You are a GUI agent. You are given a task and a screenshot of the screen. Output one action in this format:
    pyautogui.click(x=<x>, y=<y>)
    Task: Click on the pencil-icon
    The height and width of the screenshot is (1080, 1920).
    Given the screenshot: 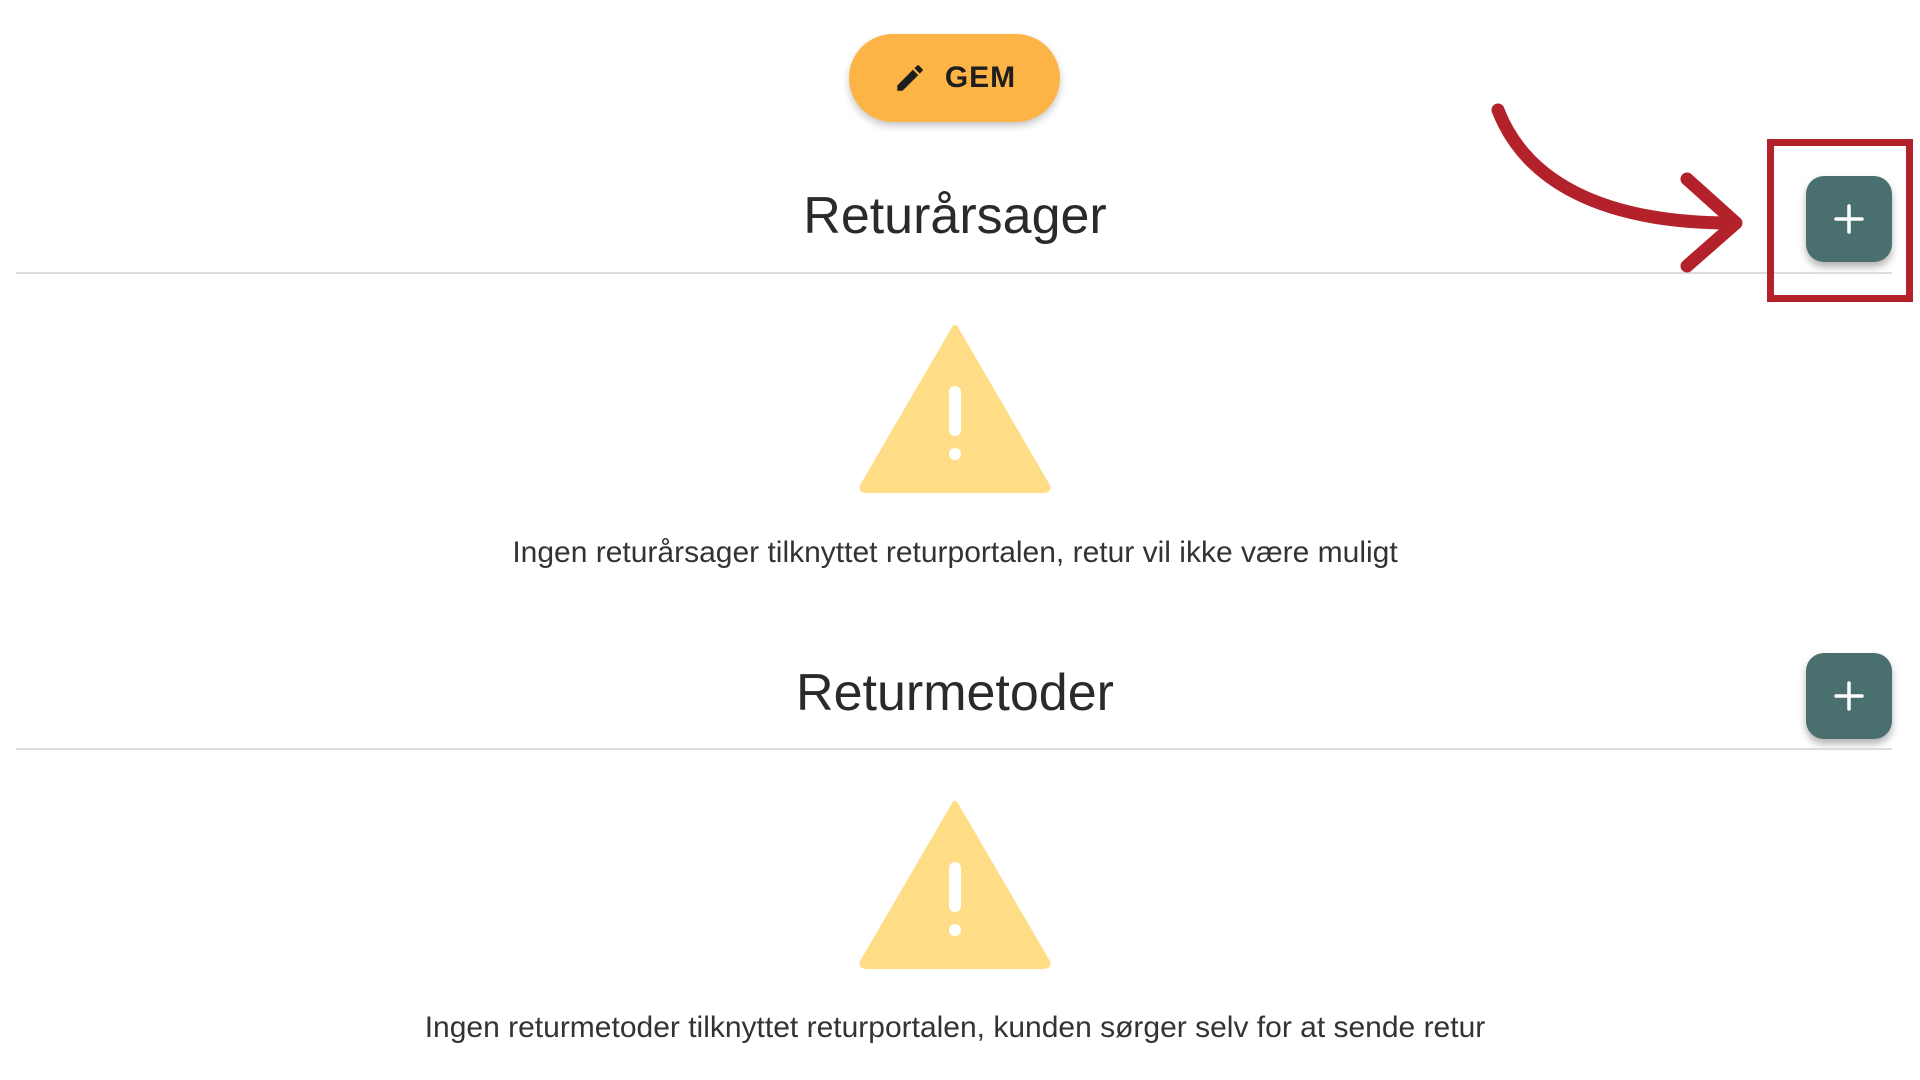 What is the action you would take?
    pyautogui.click(x=910, y=78)
    